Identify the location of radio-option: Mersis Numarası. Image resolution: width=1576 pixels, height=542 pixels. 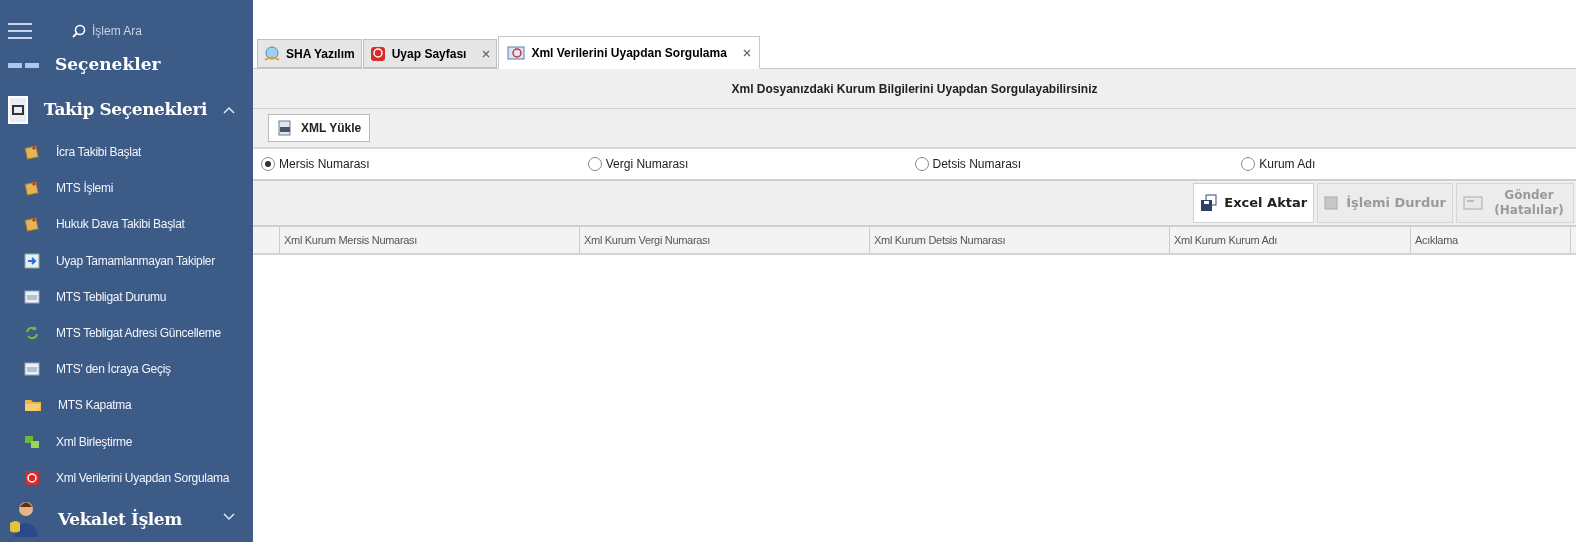
(424, 164).